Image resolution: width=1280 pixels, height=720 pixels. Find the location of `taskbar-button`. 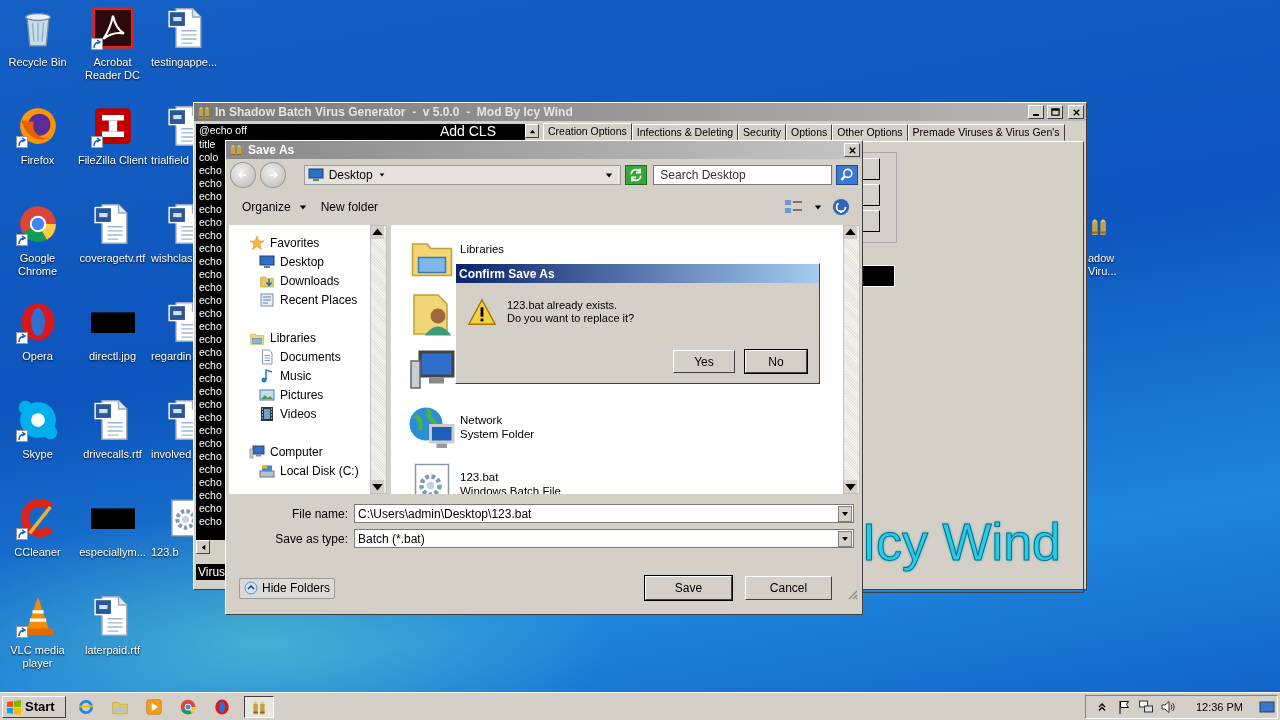

taskbar-button is located at coordinates (259, 706).